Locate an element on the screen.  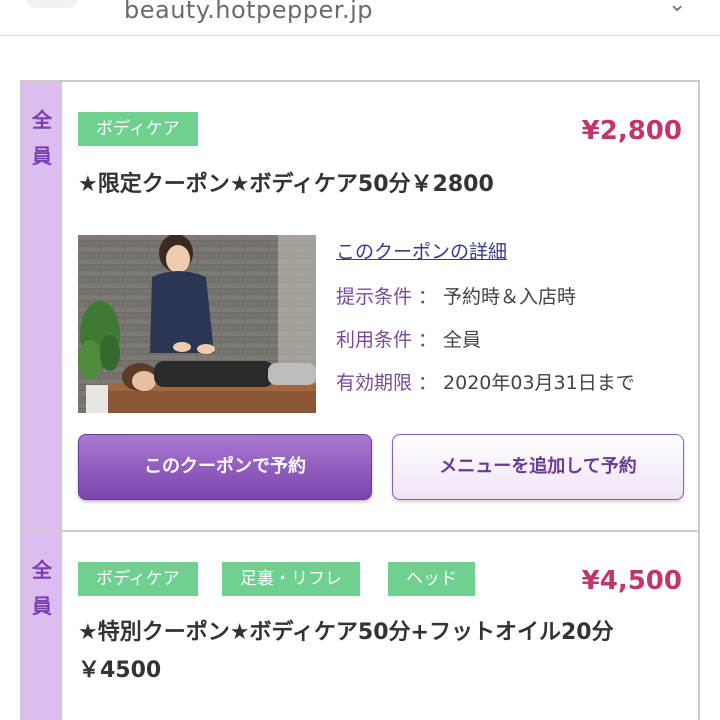
condition-value: 2020年03月31日まで is located at coordinates (539, 383).